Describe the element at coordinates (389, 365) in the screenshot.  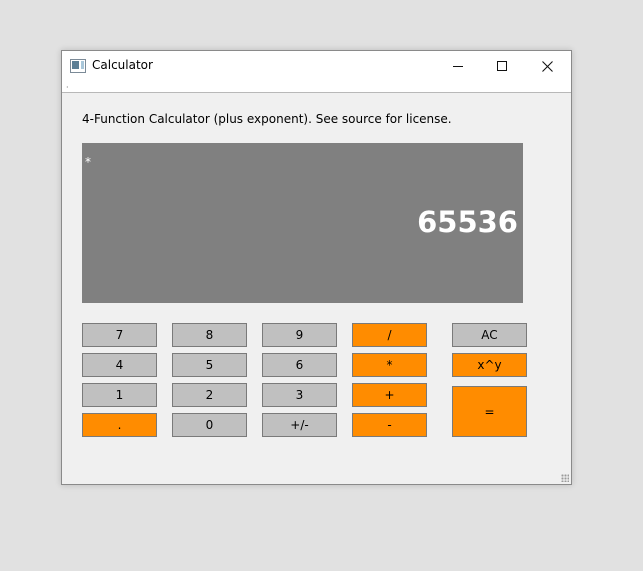
I see `multiply-button: *` at that location.